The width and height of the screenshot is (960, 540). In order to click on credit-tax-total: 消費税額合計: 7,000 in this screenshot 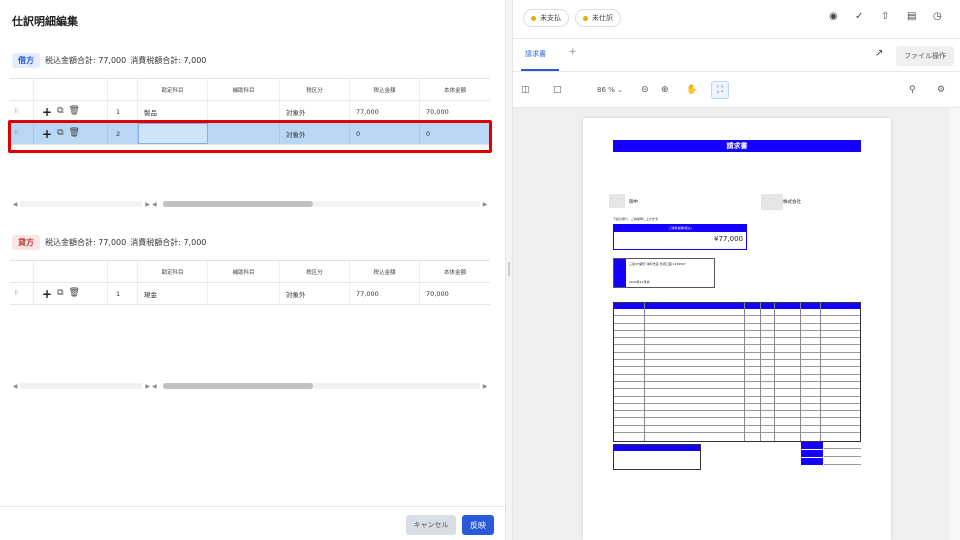, I will do `click(168, 242)`.